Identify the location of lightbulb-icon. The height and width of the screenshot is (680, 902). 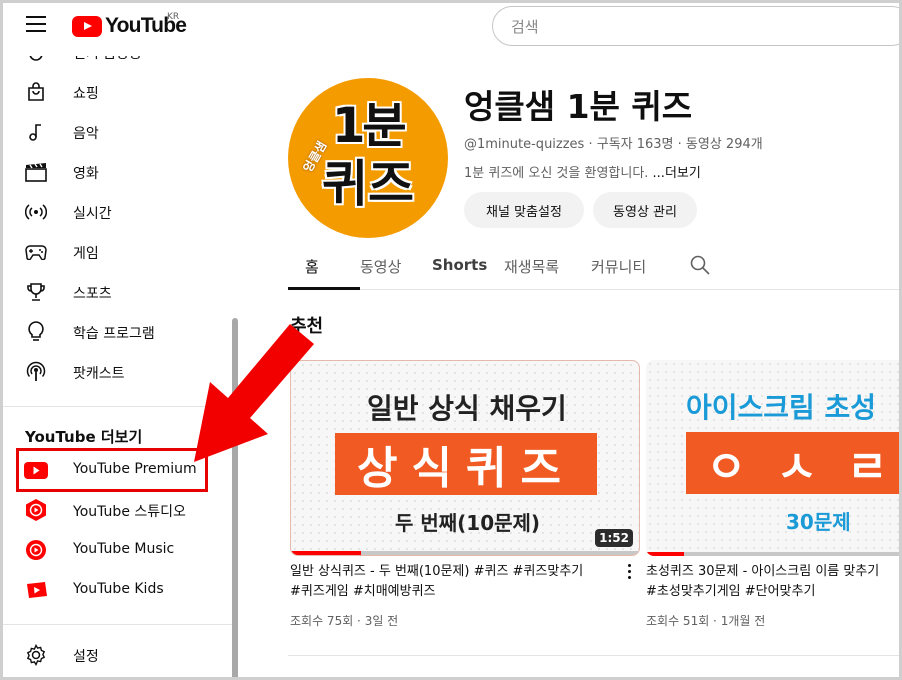
(36, 332).